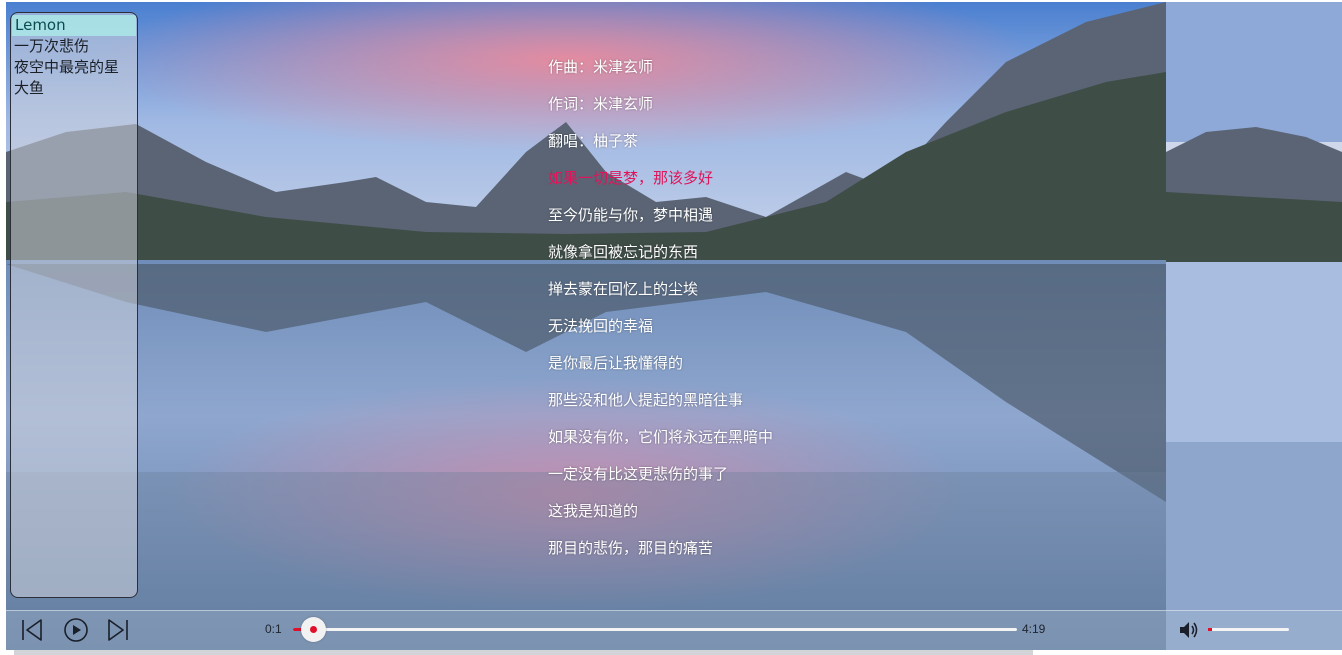  Describe the element at coordinates (593, 141) in the screenshot. I see `lyric-line: 翻唱：柚子茶` at that location.